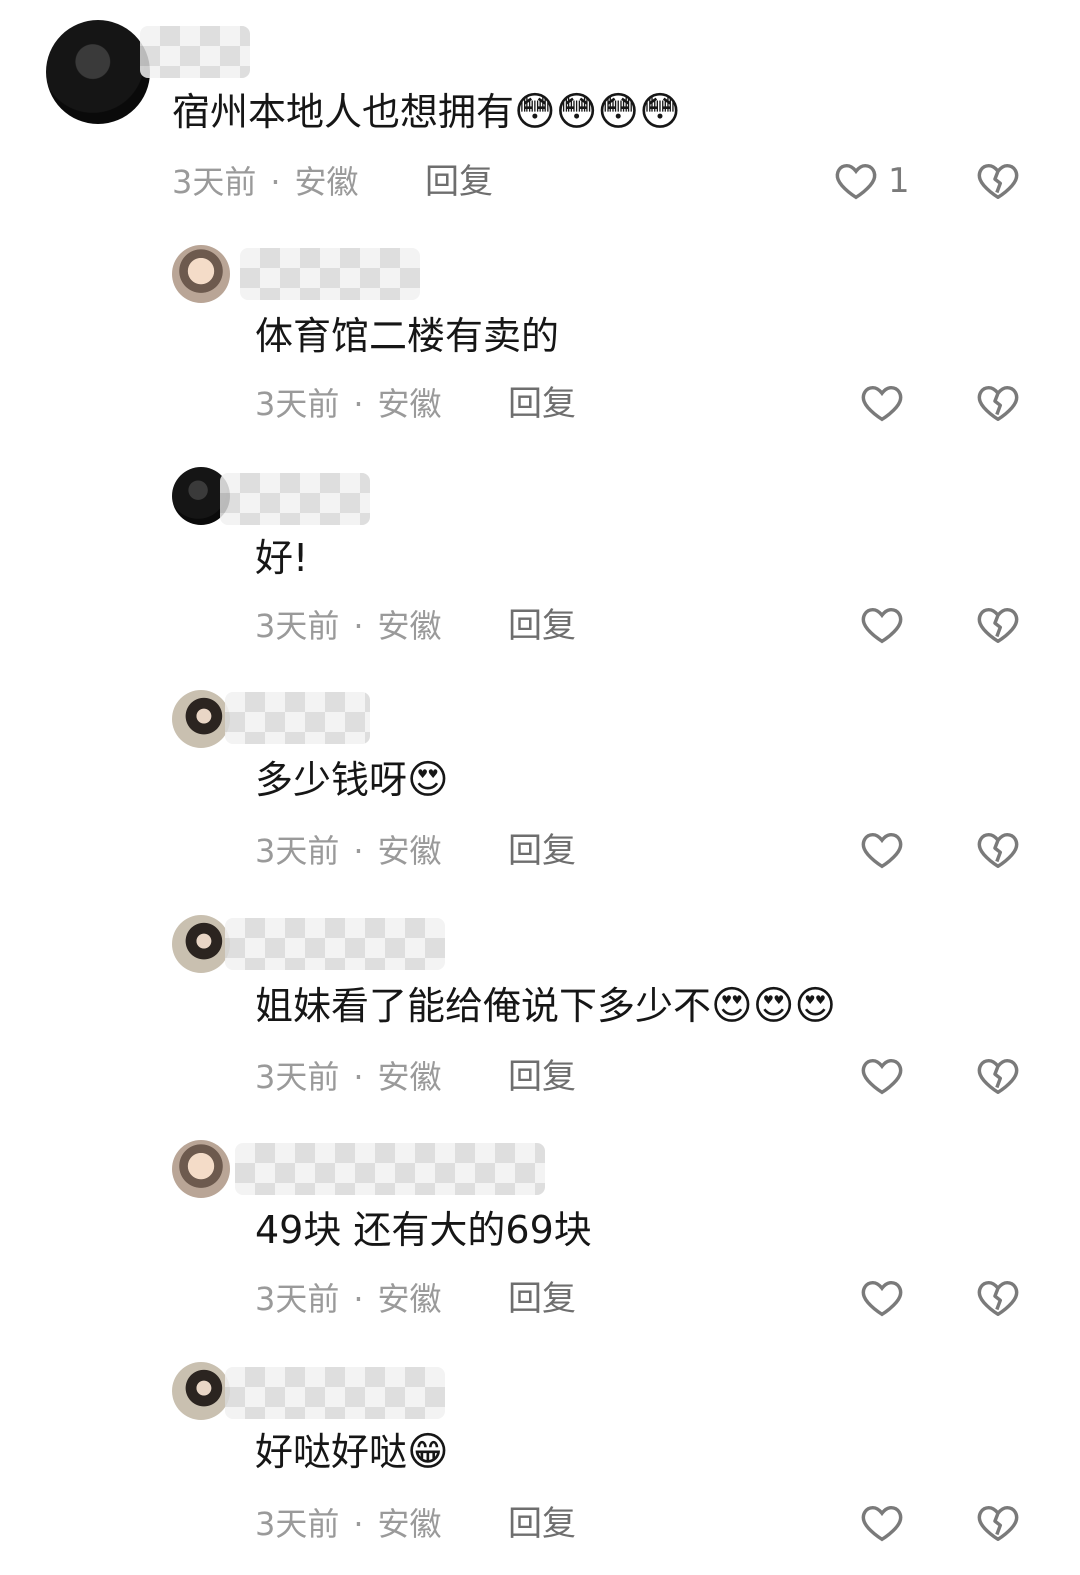 The width and height of the screenshot is (1080, 1575). I want to click on comment-text: 宿州本地人也想拥有😳😳😳😳, so click(426, 112).